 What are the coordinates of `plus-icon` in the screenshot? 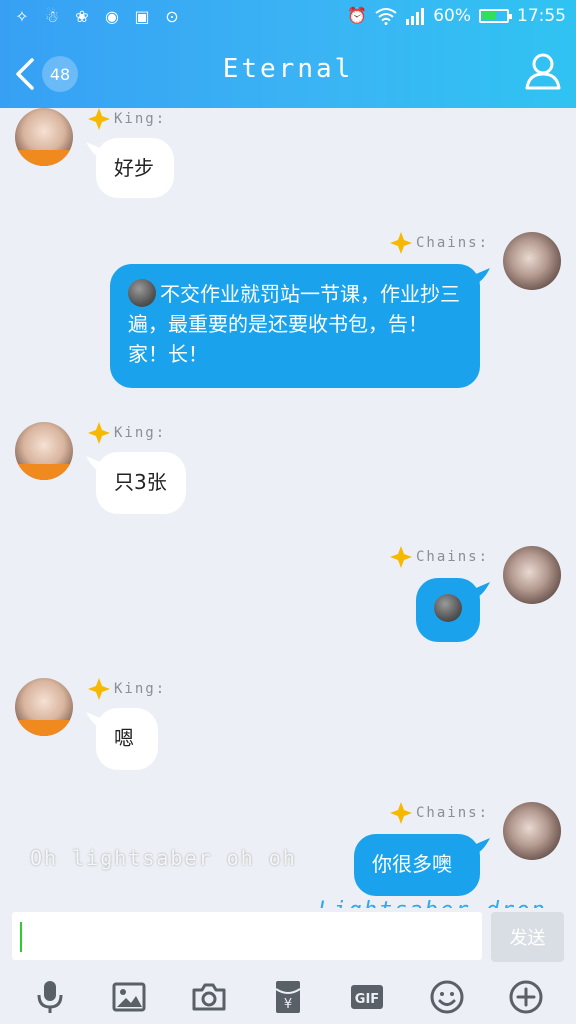 It's located at (526, 997).